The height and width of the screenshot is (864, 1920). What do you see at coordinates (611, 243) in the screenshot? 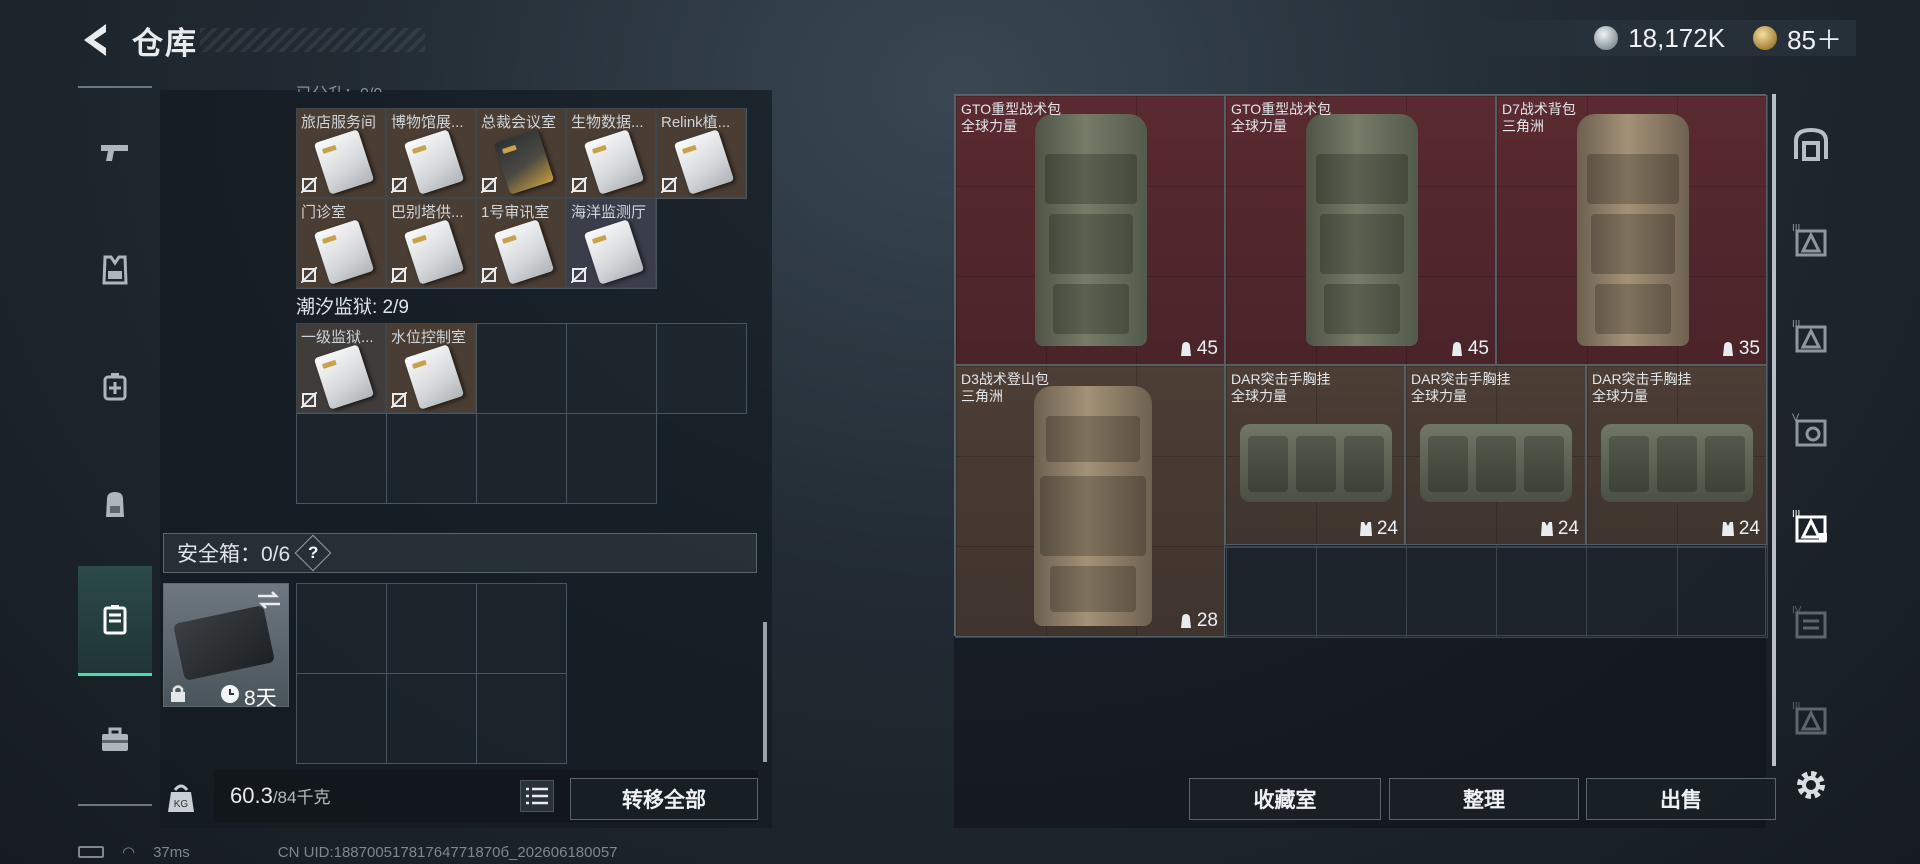
I see `keycard-item: 海洋监测厅` at bounding box center [611, 243].